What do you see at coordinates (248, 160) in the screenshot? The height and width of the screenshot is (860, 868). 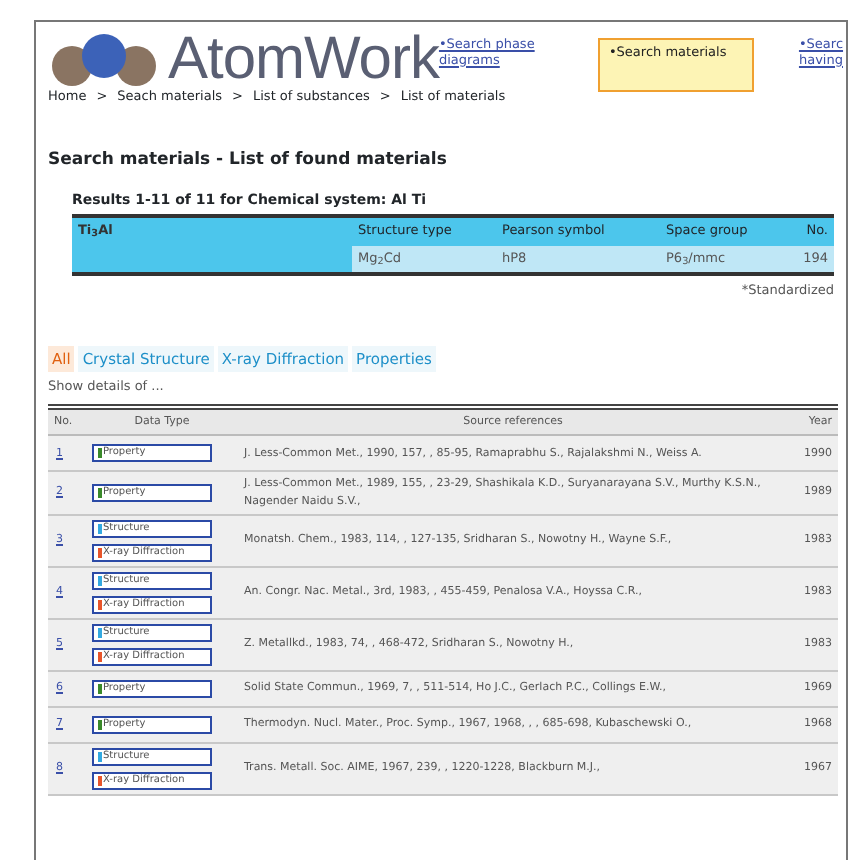 I see `page-title: Search materials - List of found materials` at bounding box center [248, 160].